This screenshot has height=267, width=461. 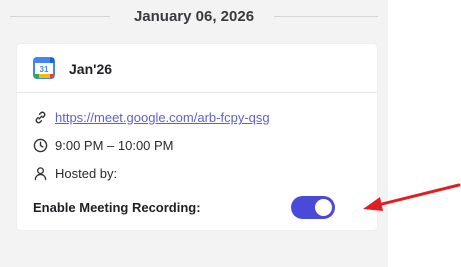 I want to click on event-card-header: 31 Jan'26, so click(x=197, y=68).